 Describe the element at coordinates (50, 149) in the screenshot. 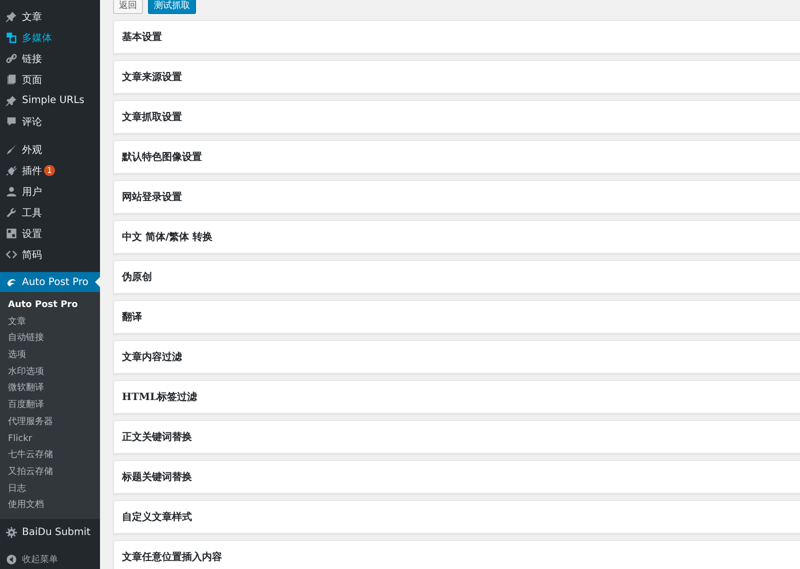

I see `menu-item: 外观` at that location.